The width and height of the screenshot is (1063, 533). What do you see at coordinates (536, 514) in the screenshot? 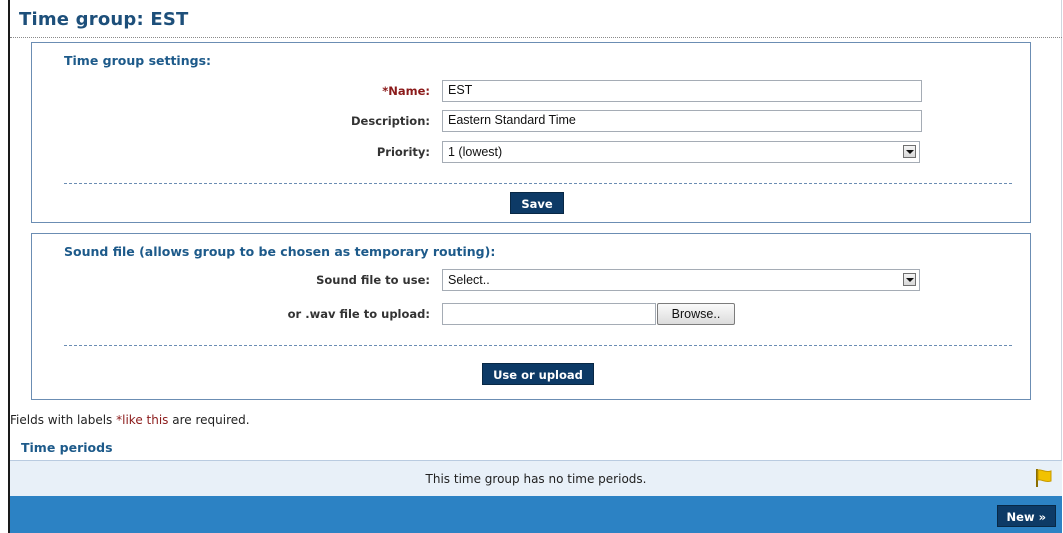
I see `time-periods-footer: New »` at bounding box center [536, 514].